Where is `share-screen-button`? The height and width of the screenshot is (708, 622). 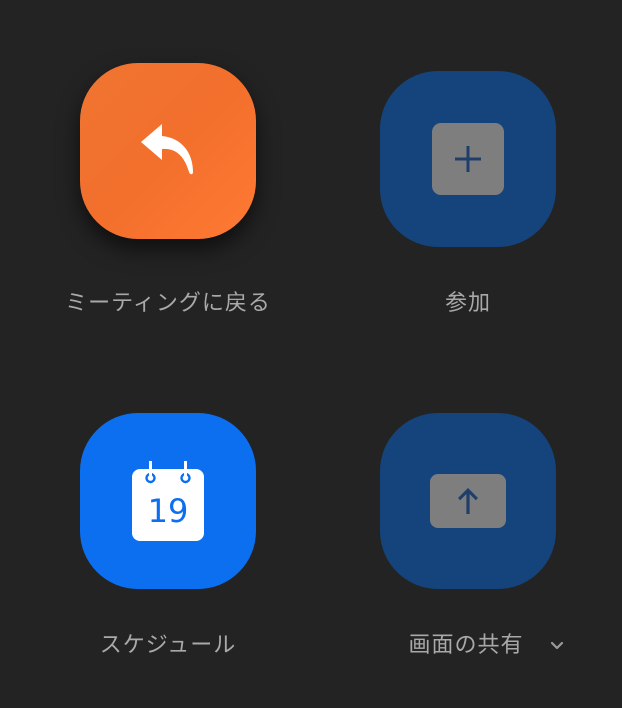
share-screen-button is located at coordinates (468, 501).